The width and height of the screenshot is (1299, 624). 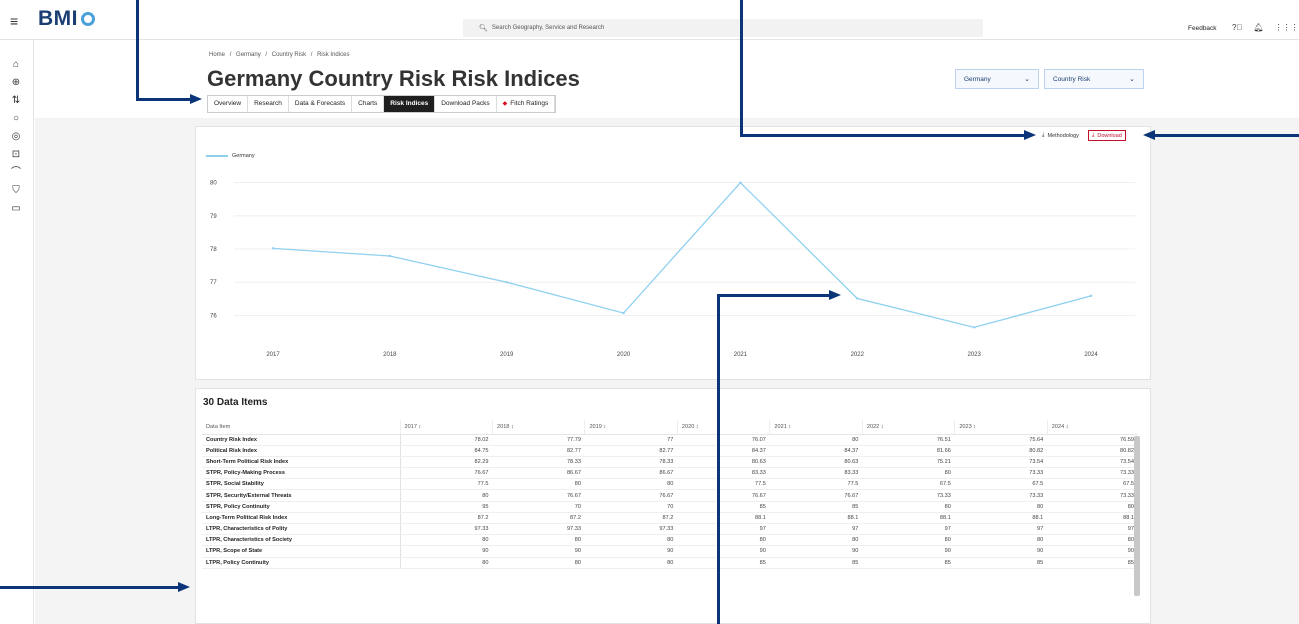 What do you see at coordinates (631, 518) in the screenshot?
I see `table-cell: 87.2` at bounding box center [631, 518].